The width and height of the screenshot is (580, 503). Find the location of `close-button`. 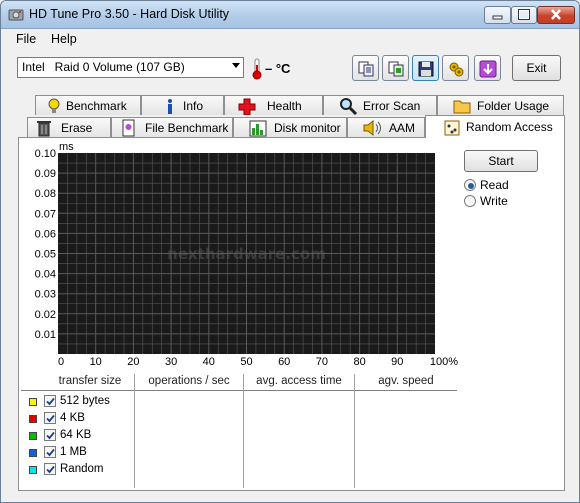

close-button is located at coordinates (556, 15).